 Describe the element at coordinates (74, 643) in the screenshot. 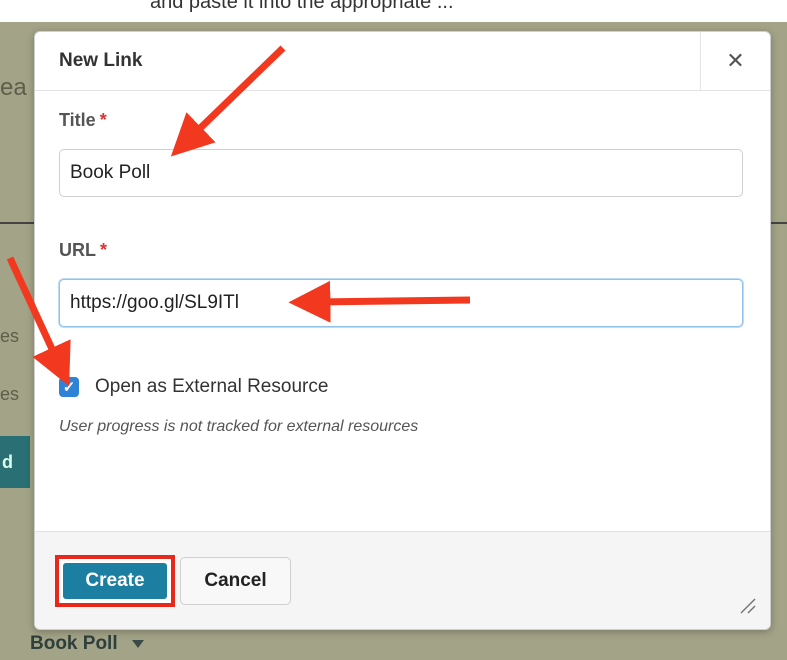

I see `underlying-item-label: Book Poll` at that location.